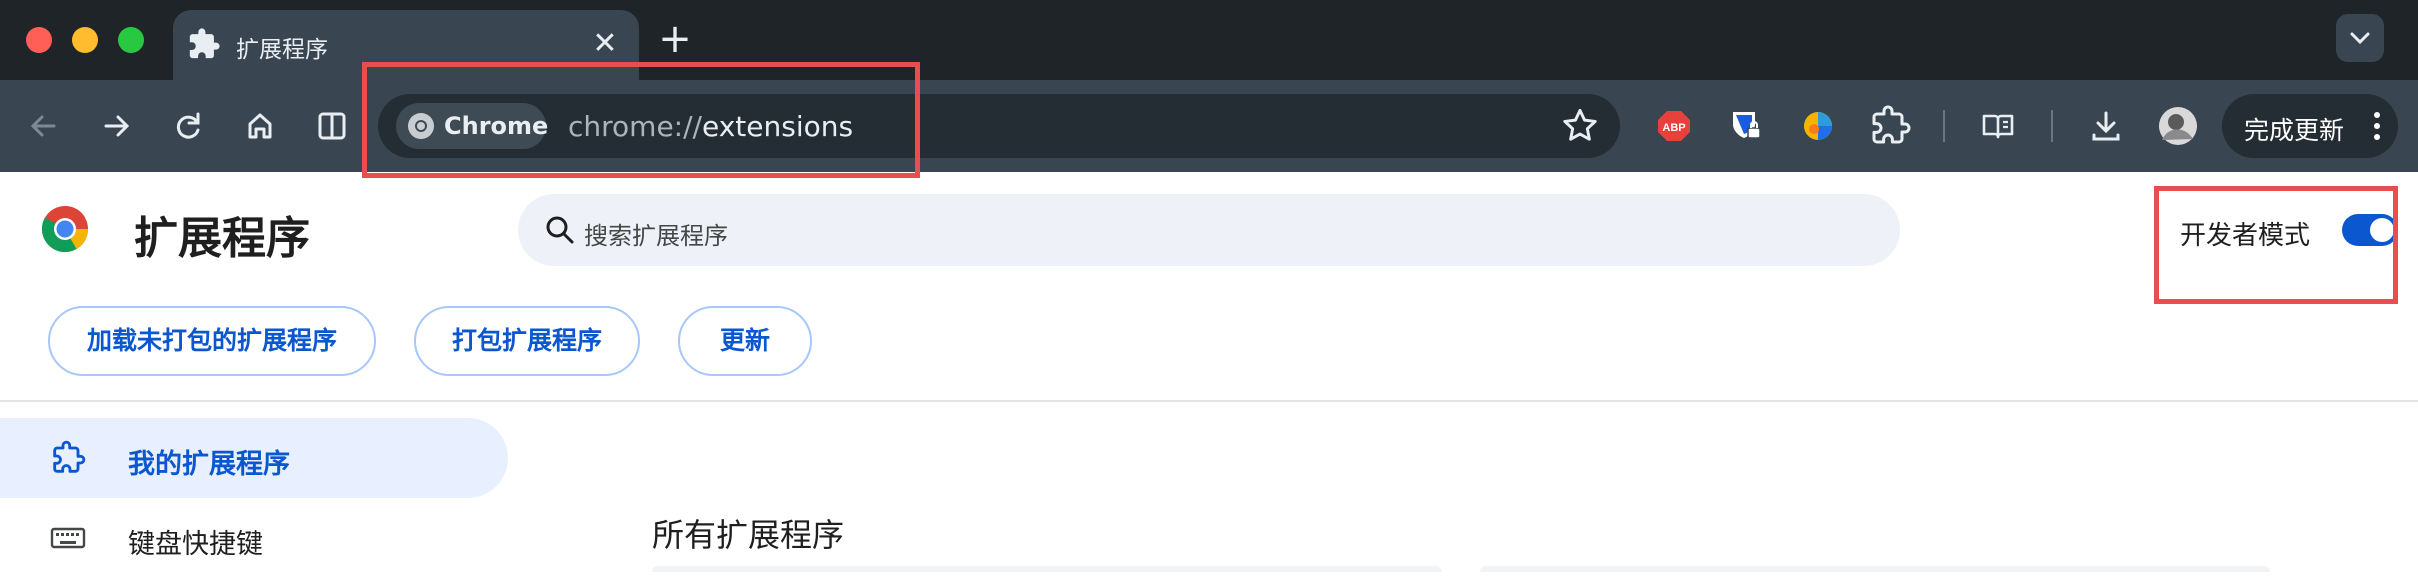 The image size is (2418, 578). Describe the element at coordinates (39, 40) in the screenshot. I see `close-window-button` at that location.